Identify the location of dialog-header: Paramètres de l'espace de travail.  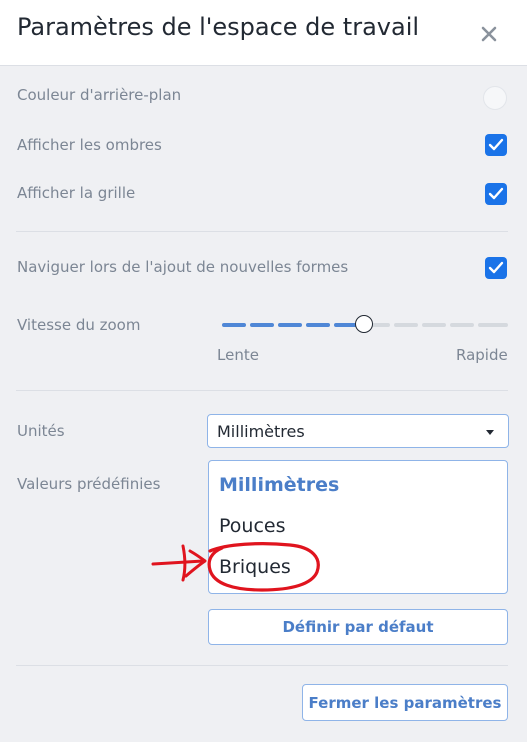
(263, 33).